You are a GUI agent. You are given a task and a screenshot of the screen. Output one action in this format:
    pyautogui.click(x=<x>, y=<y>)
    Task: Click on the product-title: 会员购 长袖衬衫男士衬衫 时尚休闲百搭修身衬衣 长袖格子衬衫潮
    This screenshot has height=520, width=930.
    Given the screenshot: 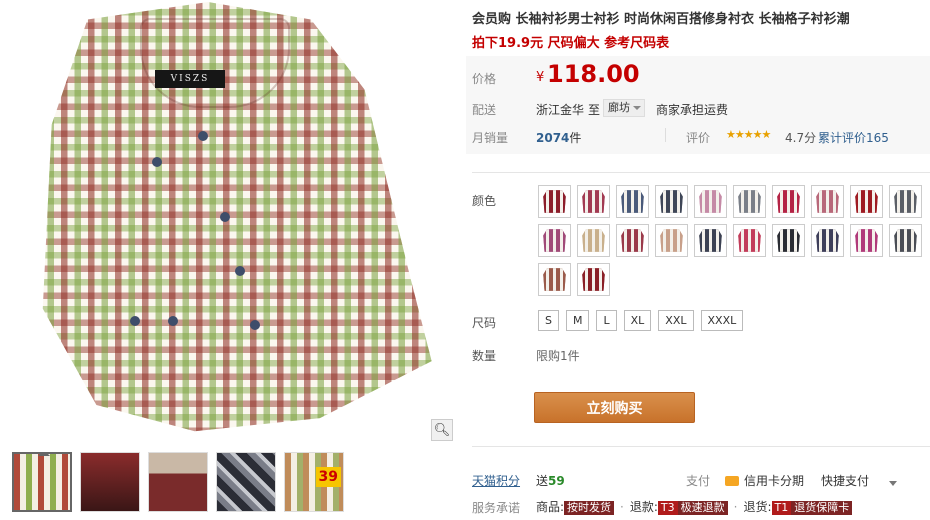 What is the action you would take?
    pyautogui.click(x=661, y=19)
    